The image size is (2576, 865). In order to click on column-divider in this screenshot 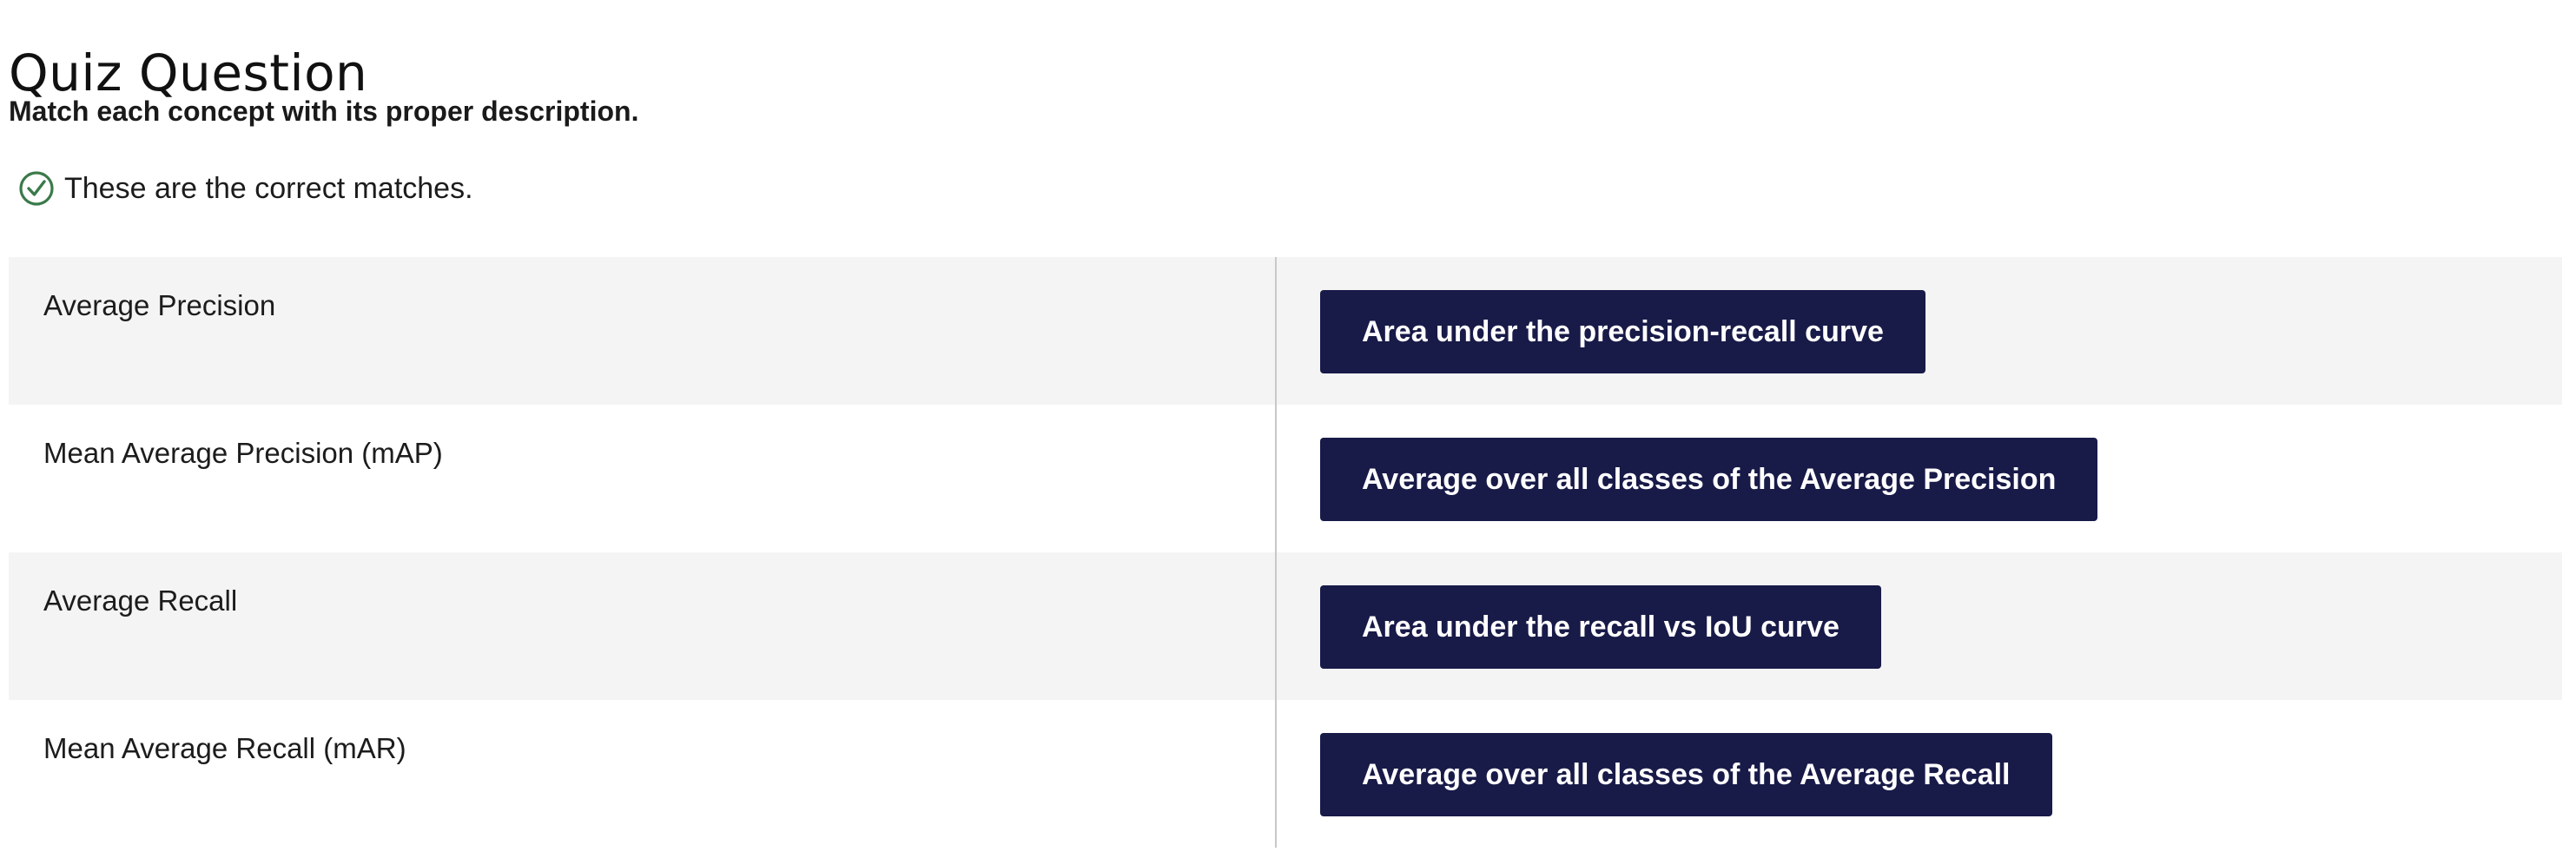, I will do `click(1276, 552)`.